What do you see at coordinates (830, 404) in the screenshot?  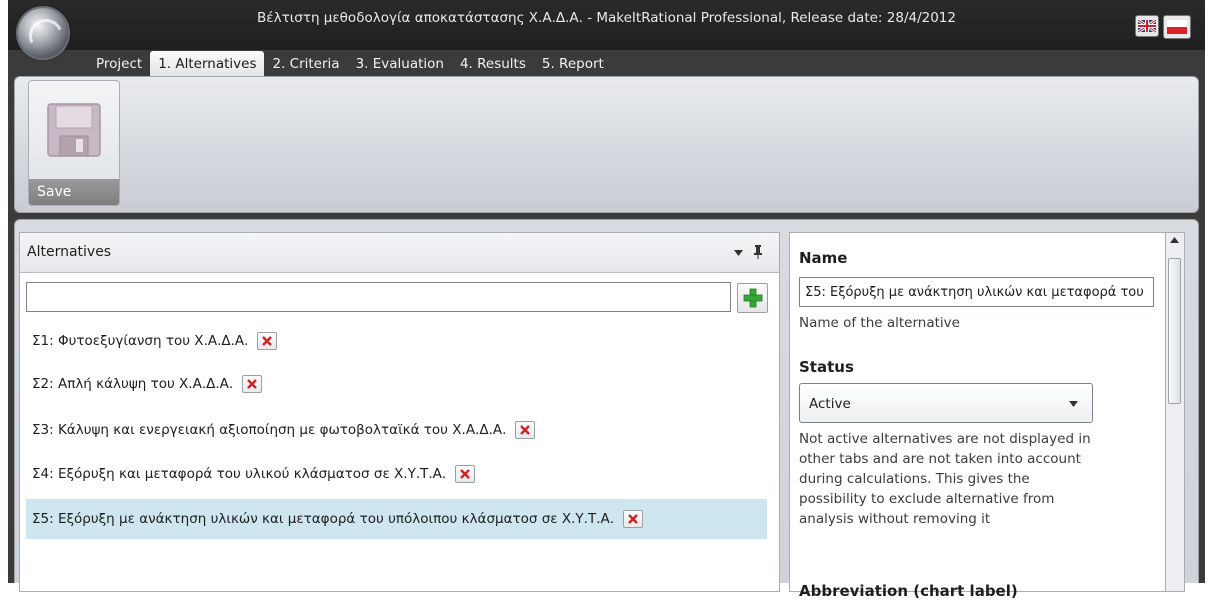 I see `status-value: Active` at bounding box center [830, 404].